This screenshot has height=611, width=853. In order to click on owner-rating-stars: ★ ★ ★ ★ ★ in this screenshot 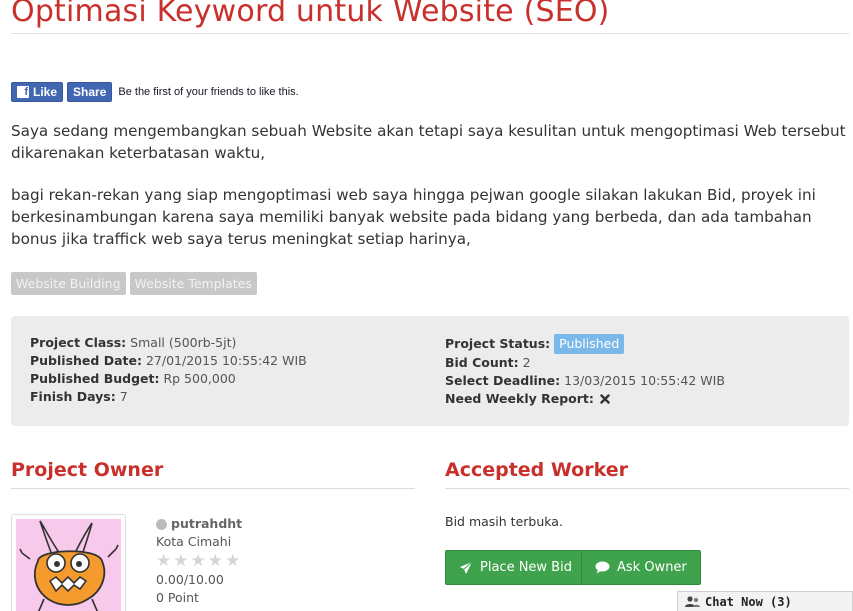, I will do `click(199, 561)`.